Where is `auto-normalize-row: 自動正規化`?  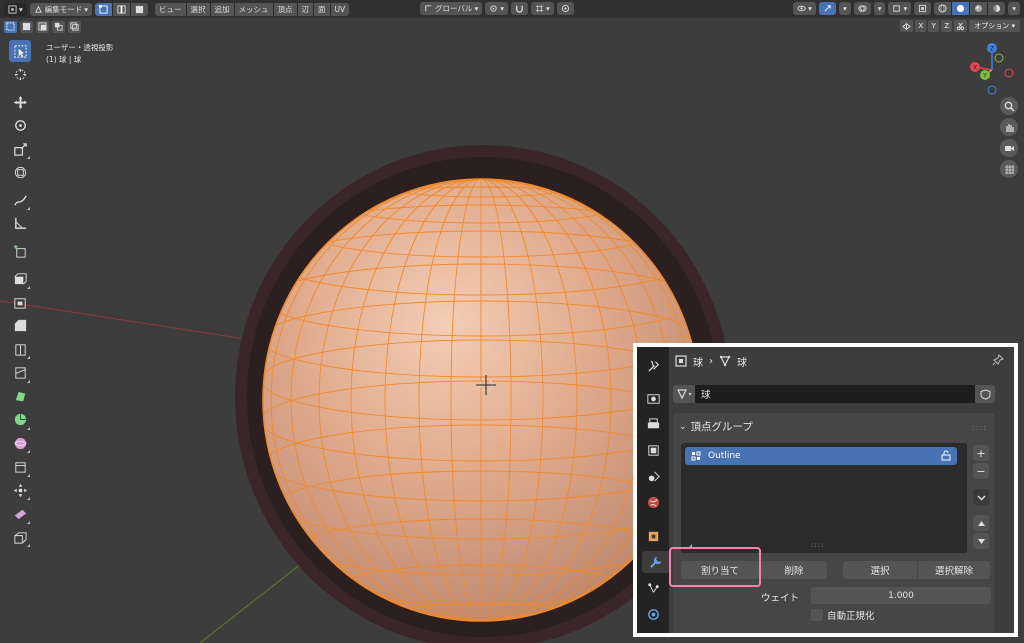
auto-normalize-row: 自動正規化 is located at coordinates (843, 615).